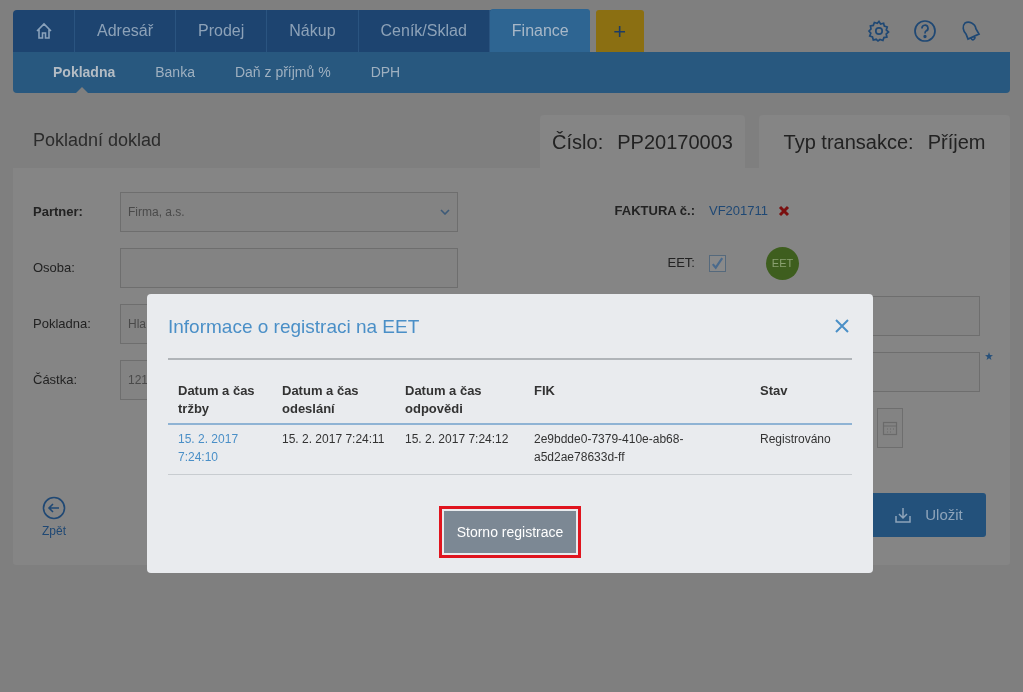 This screenshot has width=1023, height=692. What do you see at coordinates (782, 263) in the screenshot?
I see `eet-badge: EET` at bounding box center [782, 263].